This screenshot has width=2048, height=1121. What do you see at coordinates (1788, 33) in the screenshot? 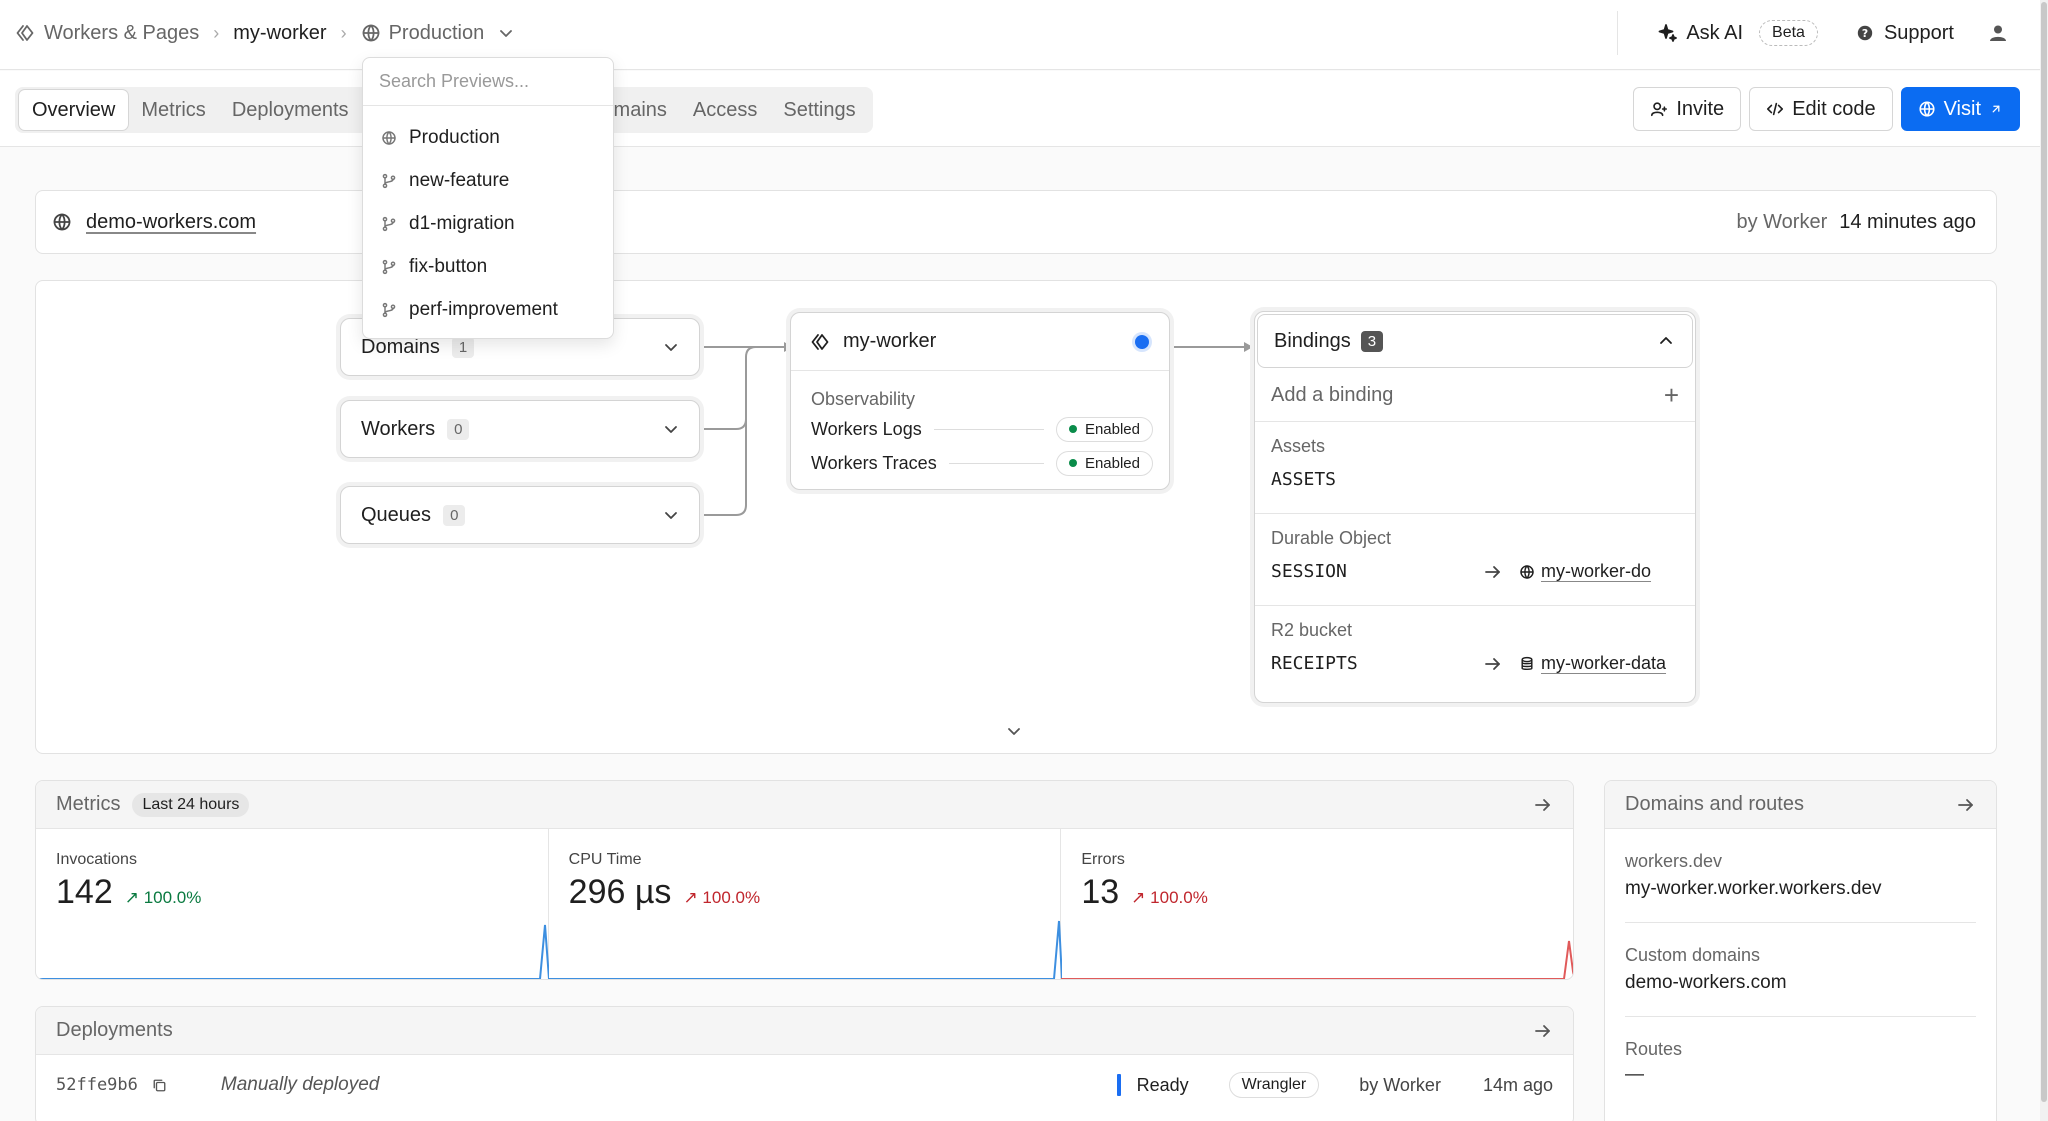
I see `beta-badge: Beta` at bounding box center [1788, 33].